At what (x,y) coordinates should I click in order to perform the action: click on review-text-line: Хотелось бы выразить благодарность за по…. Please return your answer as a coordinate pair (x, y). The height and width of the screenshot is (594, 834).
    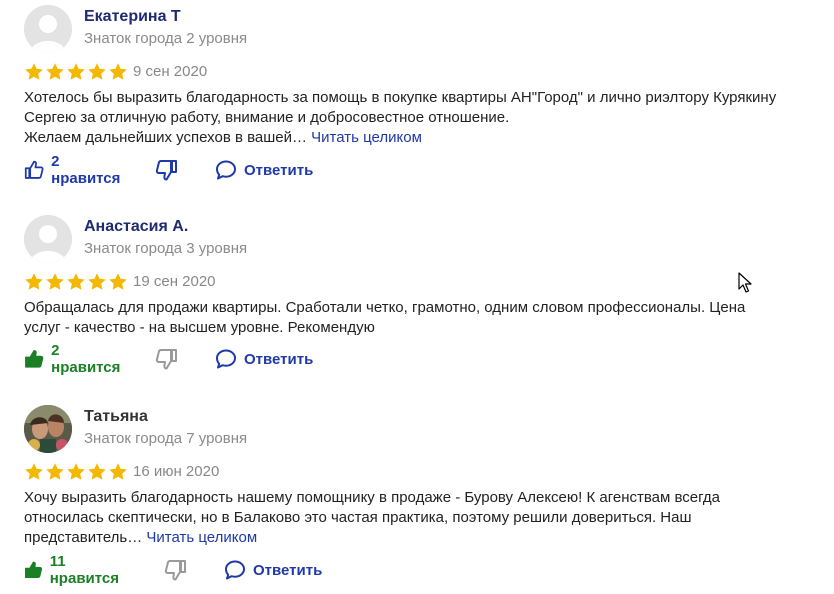
    Looking at the image, I should click on (400, 97).